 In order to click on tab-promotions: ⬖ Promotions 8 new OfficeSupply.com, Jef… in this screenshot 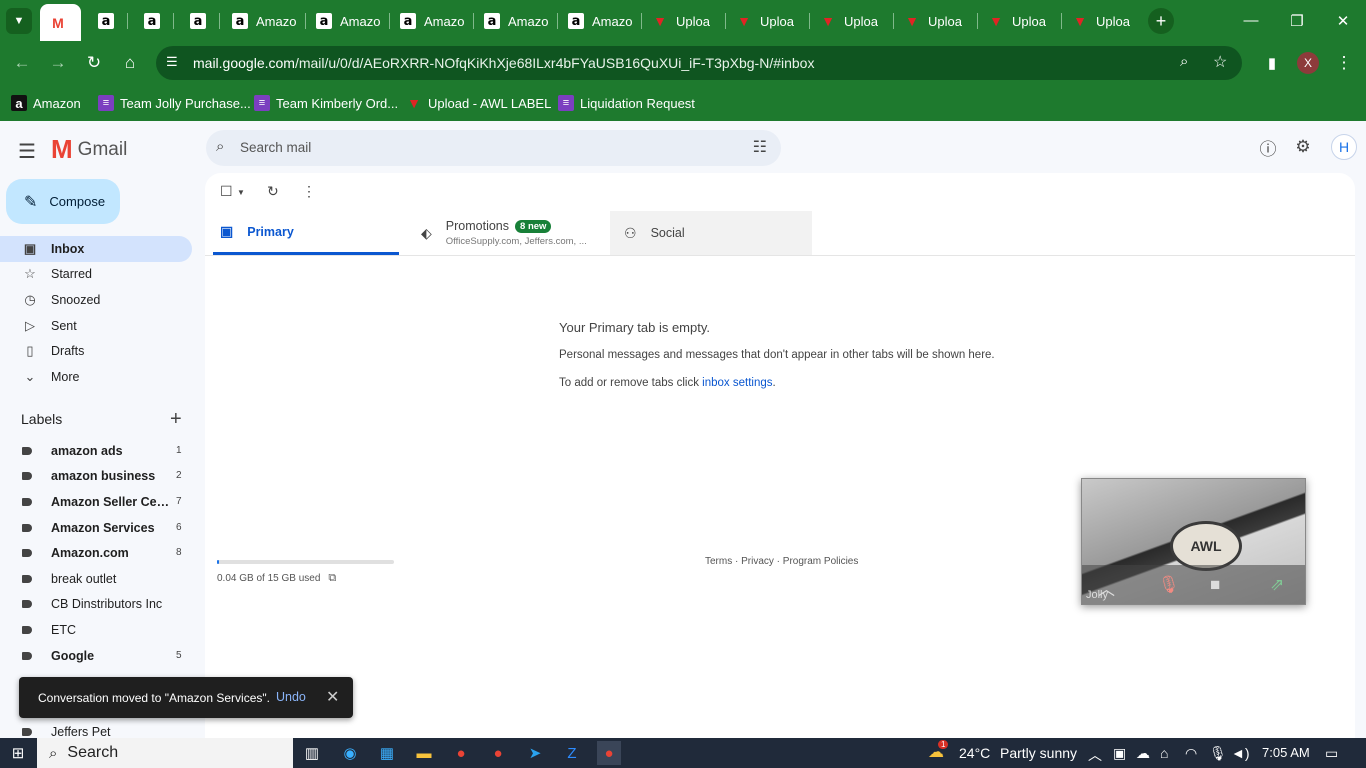, I will do `click(514, 233)`.